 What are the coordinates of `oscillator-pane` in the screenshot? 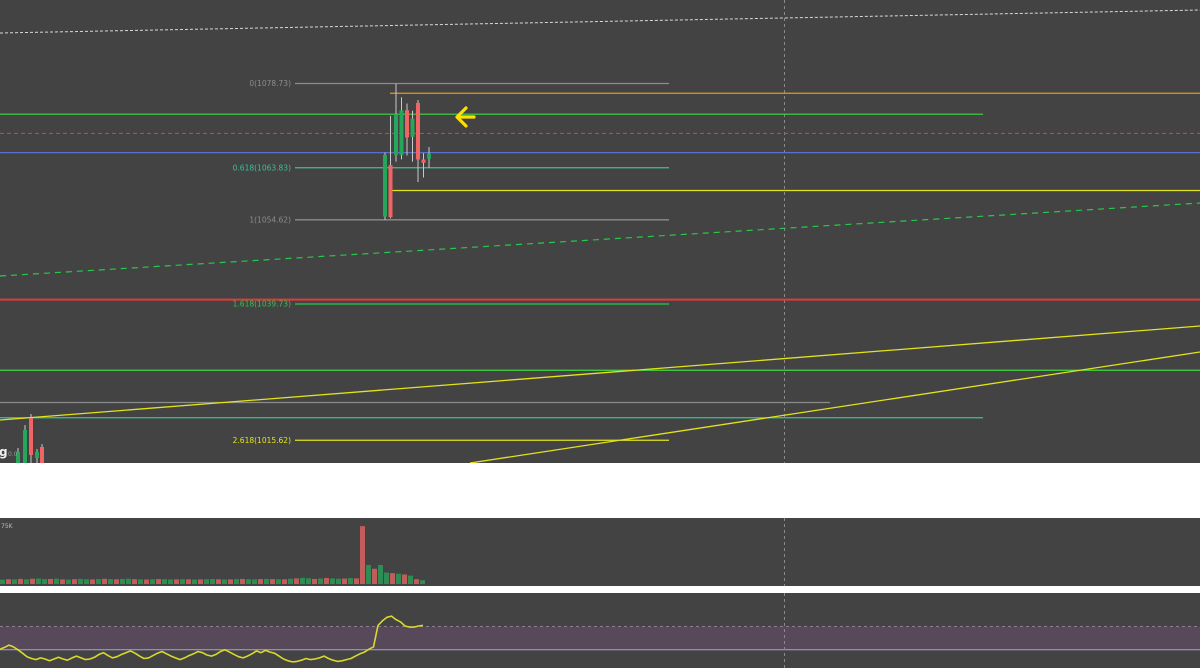 It's located at (600, 630).